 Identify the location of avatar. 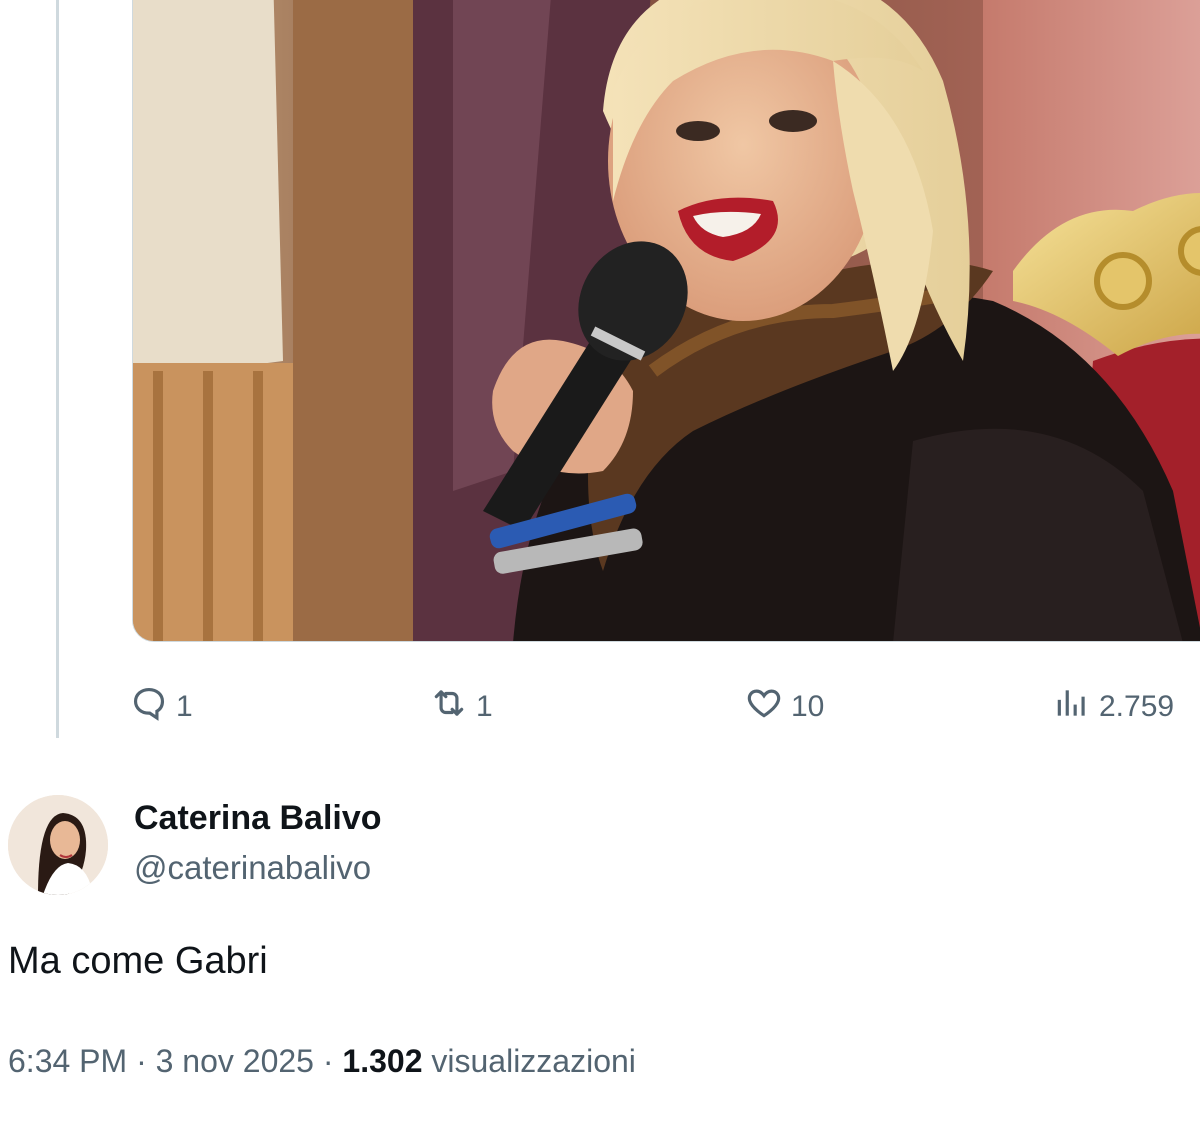
(58, 845).